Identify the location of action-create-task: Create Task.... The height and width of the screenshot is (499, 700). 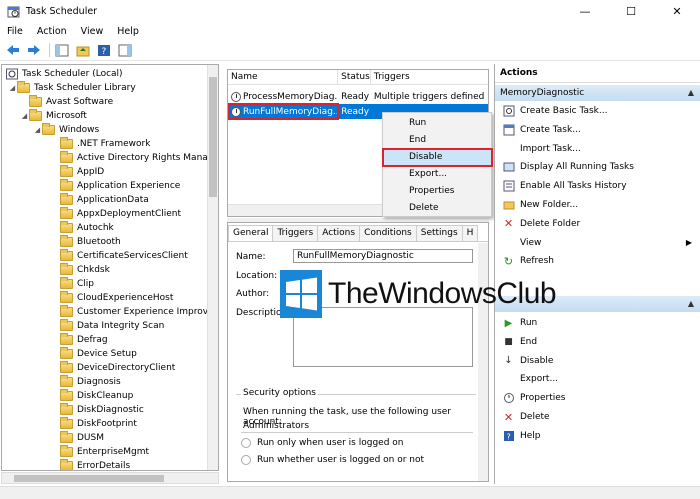
(597, 130).